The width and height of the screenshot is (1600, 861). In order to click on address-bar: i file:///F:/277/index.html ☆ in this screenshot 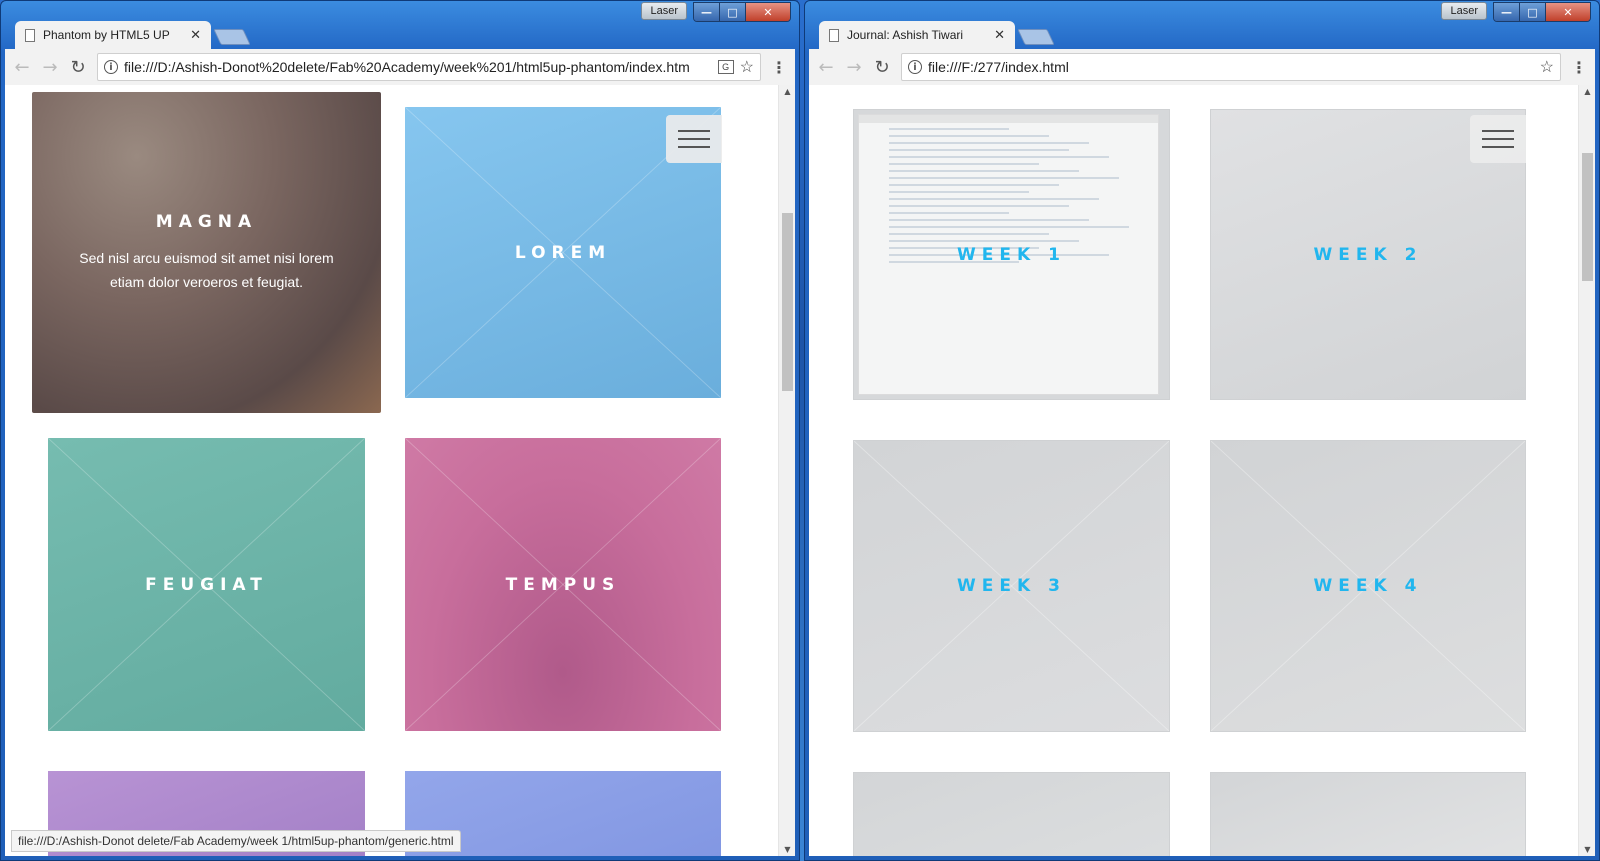, I will do `click(1231, 67)`.